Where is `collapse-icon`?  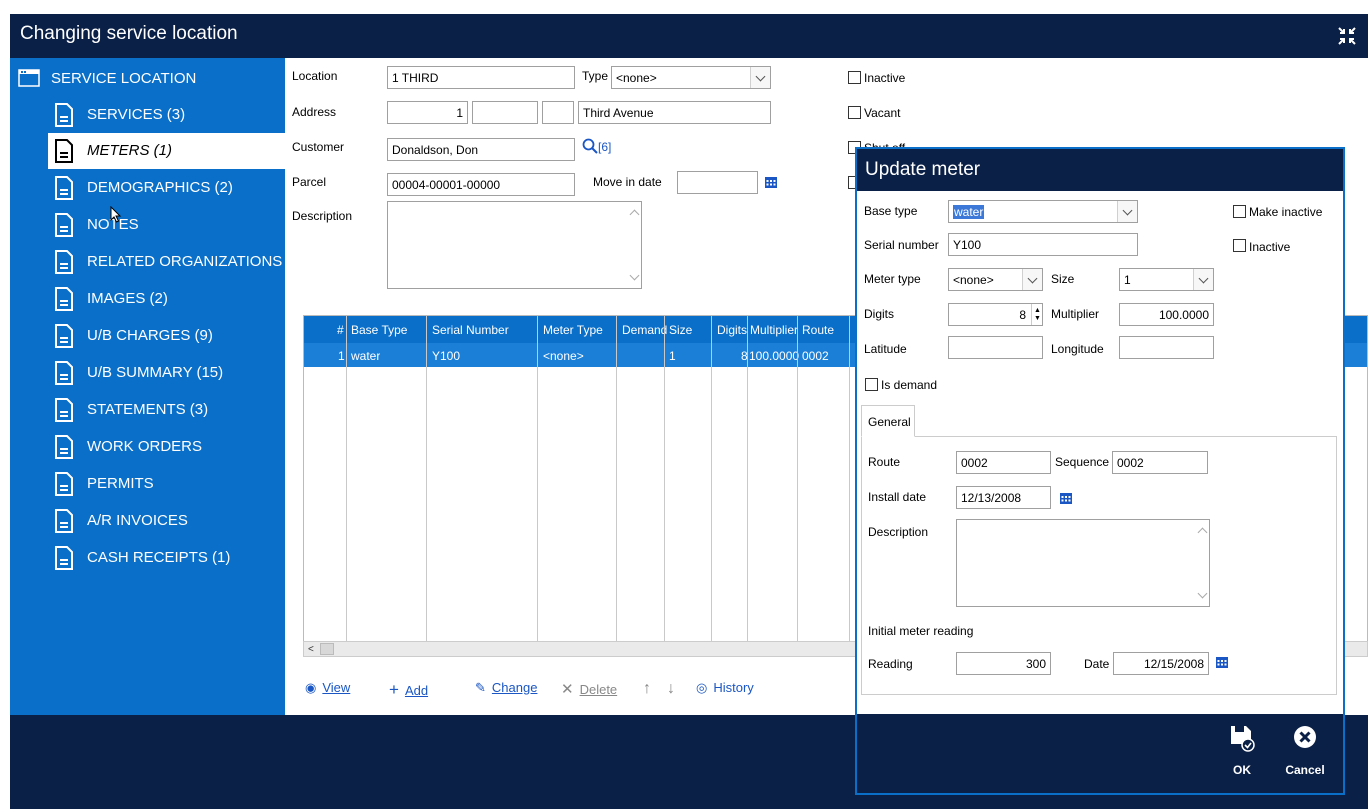
collapse-icon is located at coordinates (1347, 36).